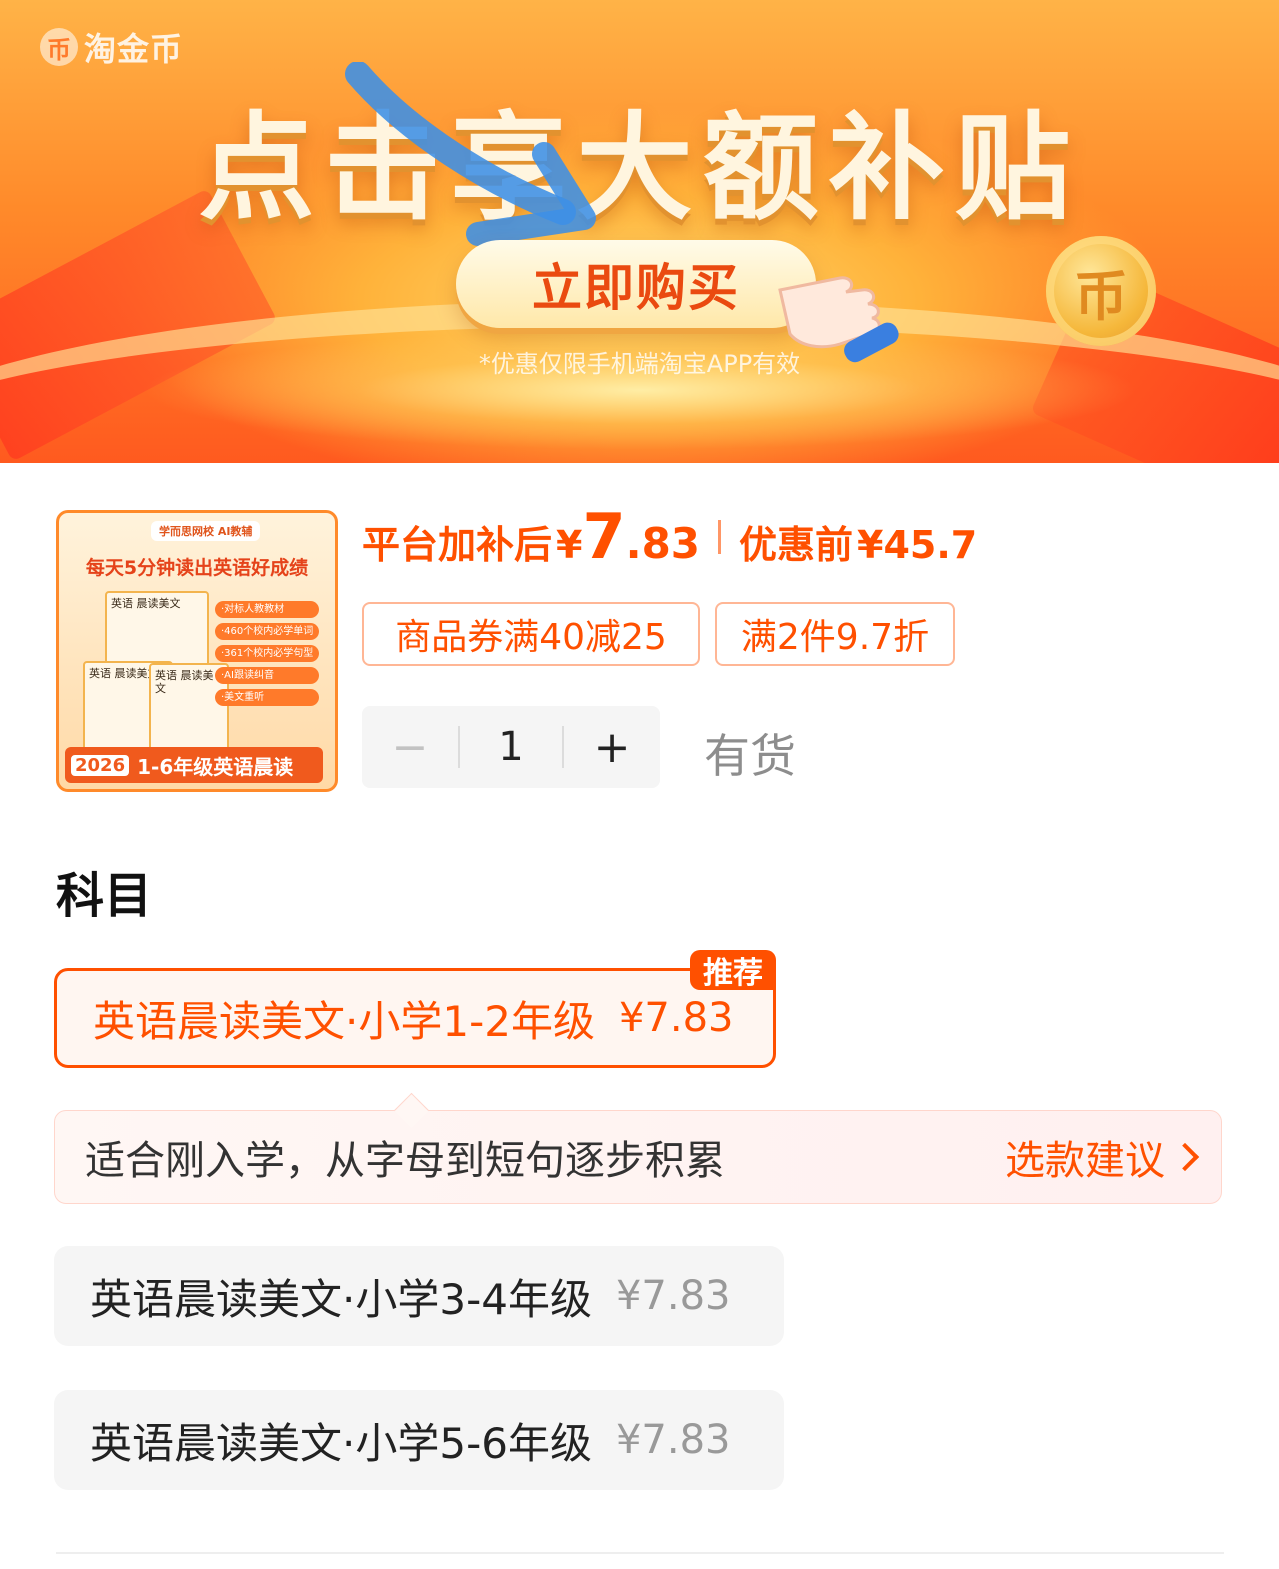 This screenshot has height=1569, width=1279. I want to click on original-price: 45.7, so click(930, 545).